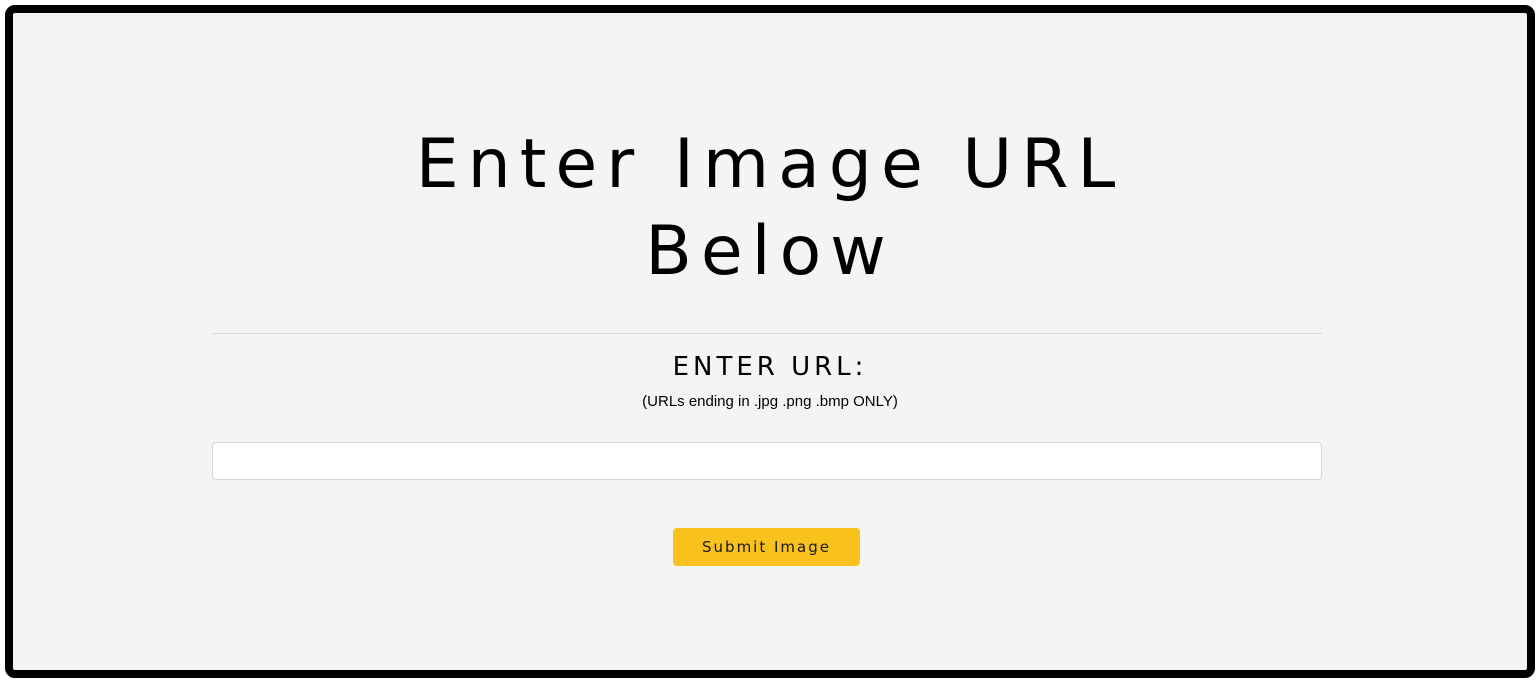 This screenshot has width=1539, height=680. I want to click on submit-image-button: Submit Image, so click(766, 547).